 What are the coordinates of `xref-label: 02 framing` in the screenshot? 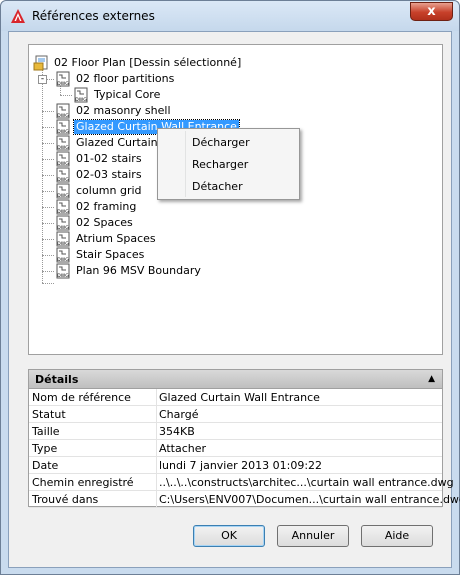 It's located at (106, 206).